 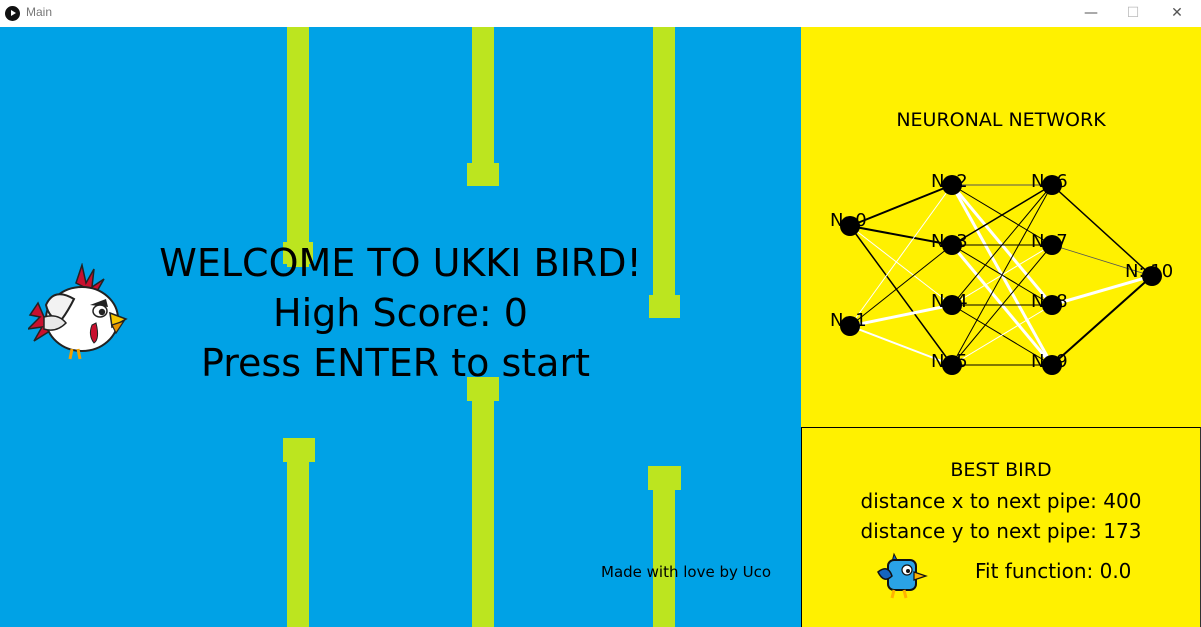 What do you see at coordinates (12, 13) in the screenshot?
I see `app-play-icon` at bounding box center [12, 13].